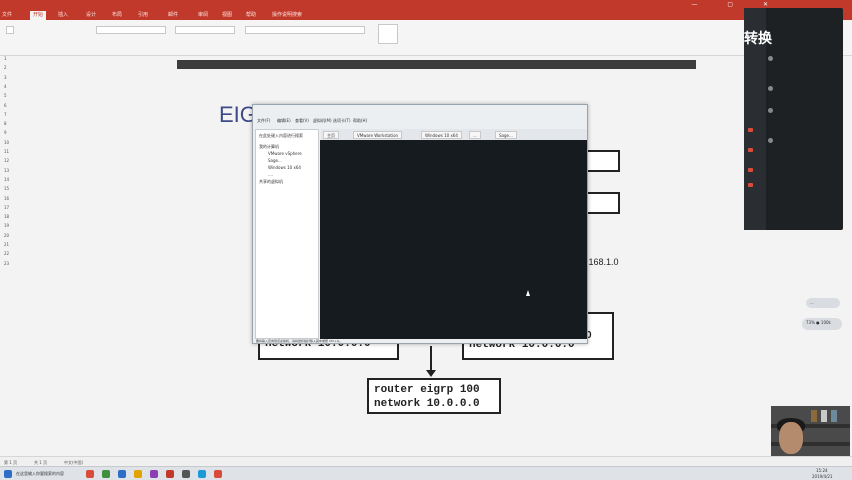  Describe the element at coordinates (5, 114) in the screenshot. I see `line-number: 7` at that location.